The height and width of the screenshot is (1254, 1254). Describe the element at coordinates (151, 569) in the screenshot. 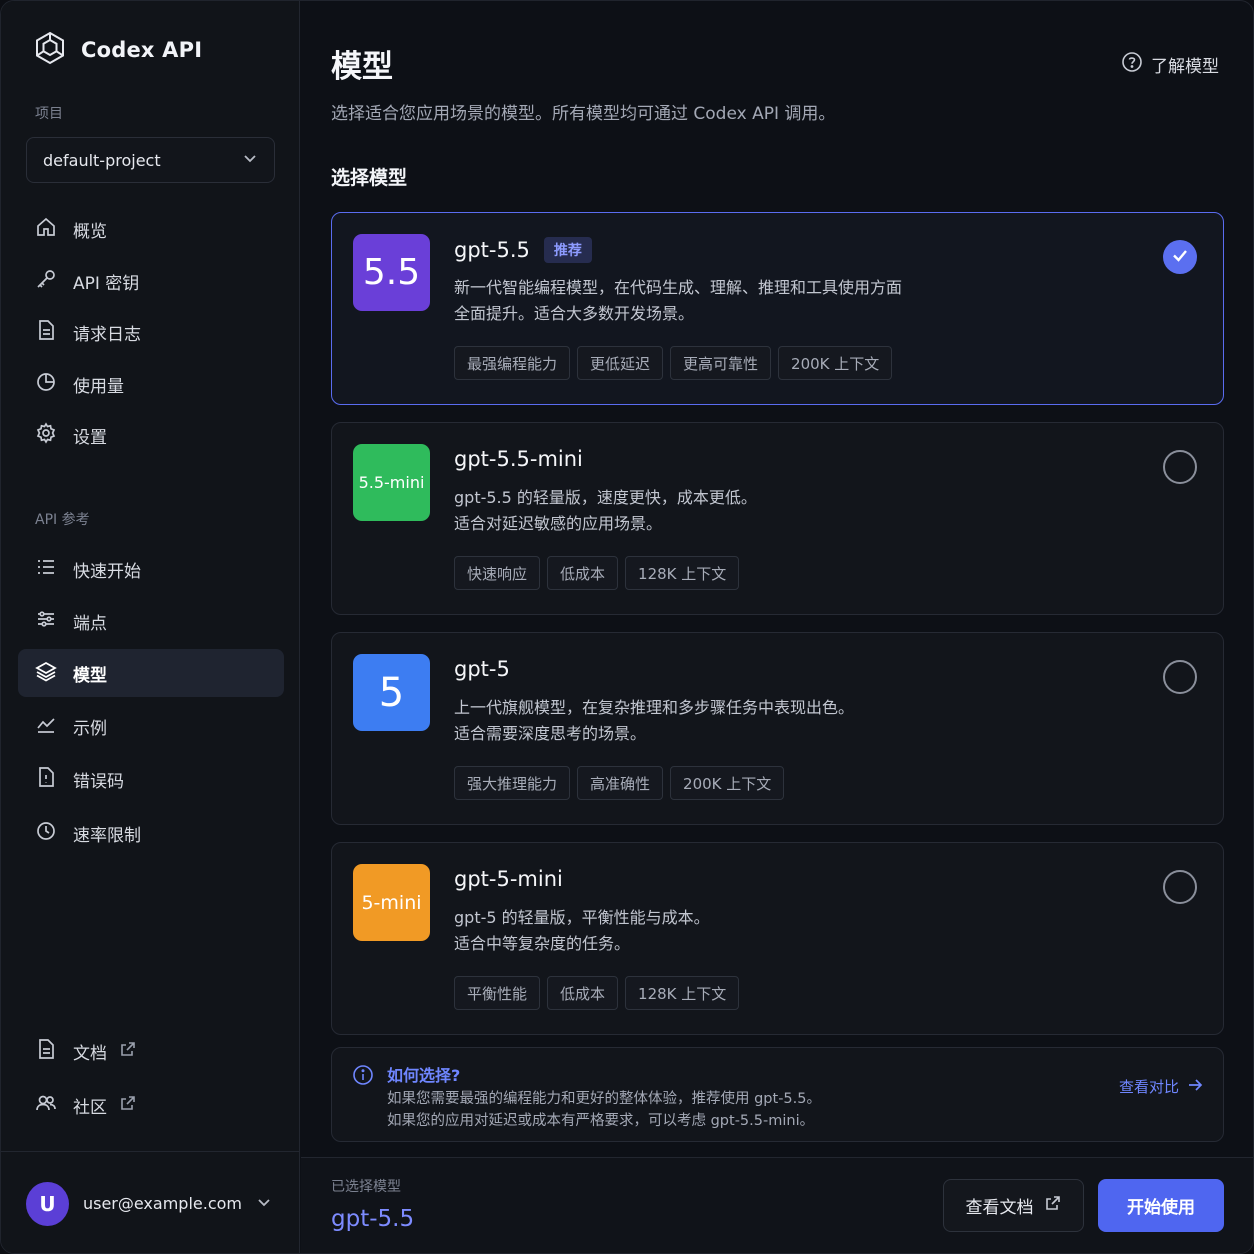

I see `sidebar-item-quickstart: 快速开始` at that location.